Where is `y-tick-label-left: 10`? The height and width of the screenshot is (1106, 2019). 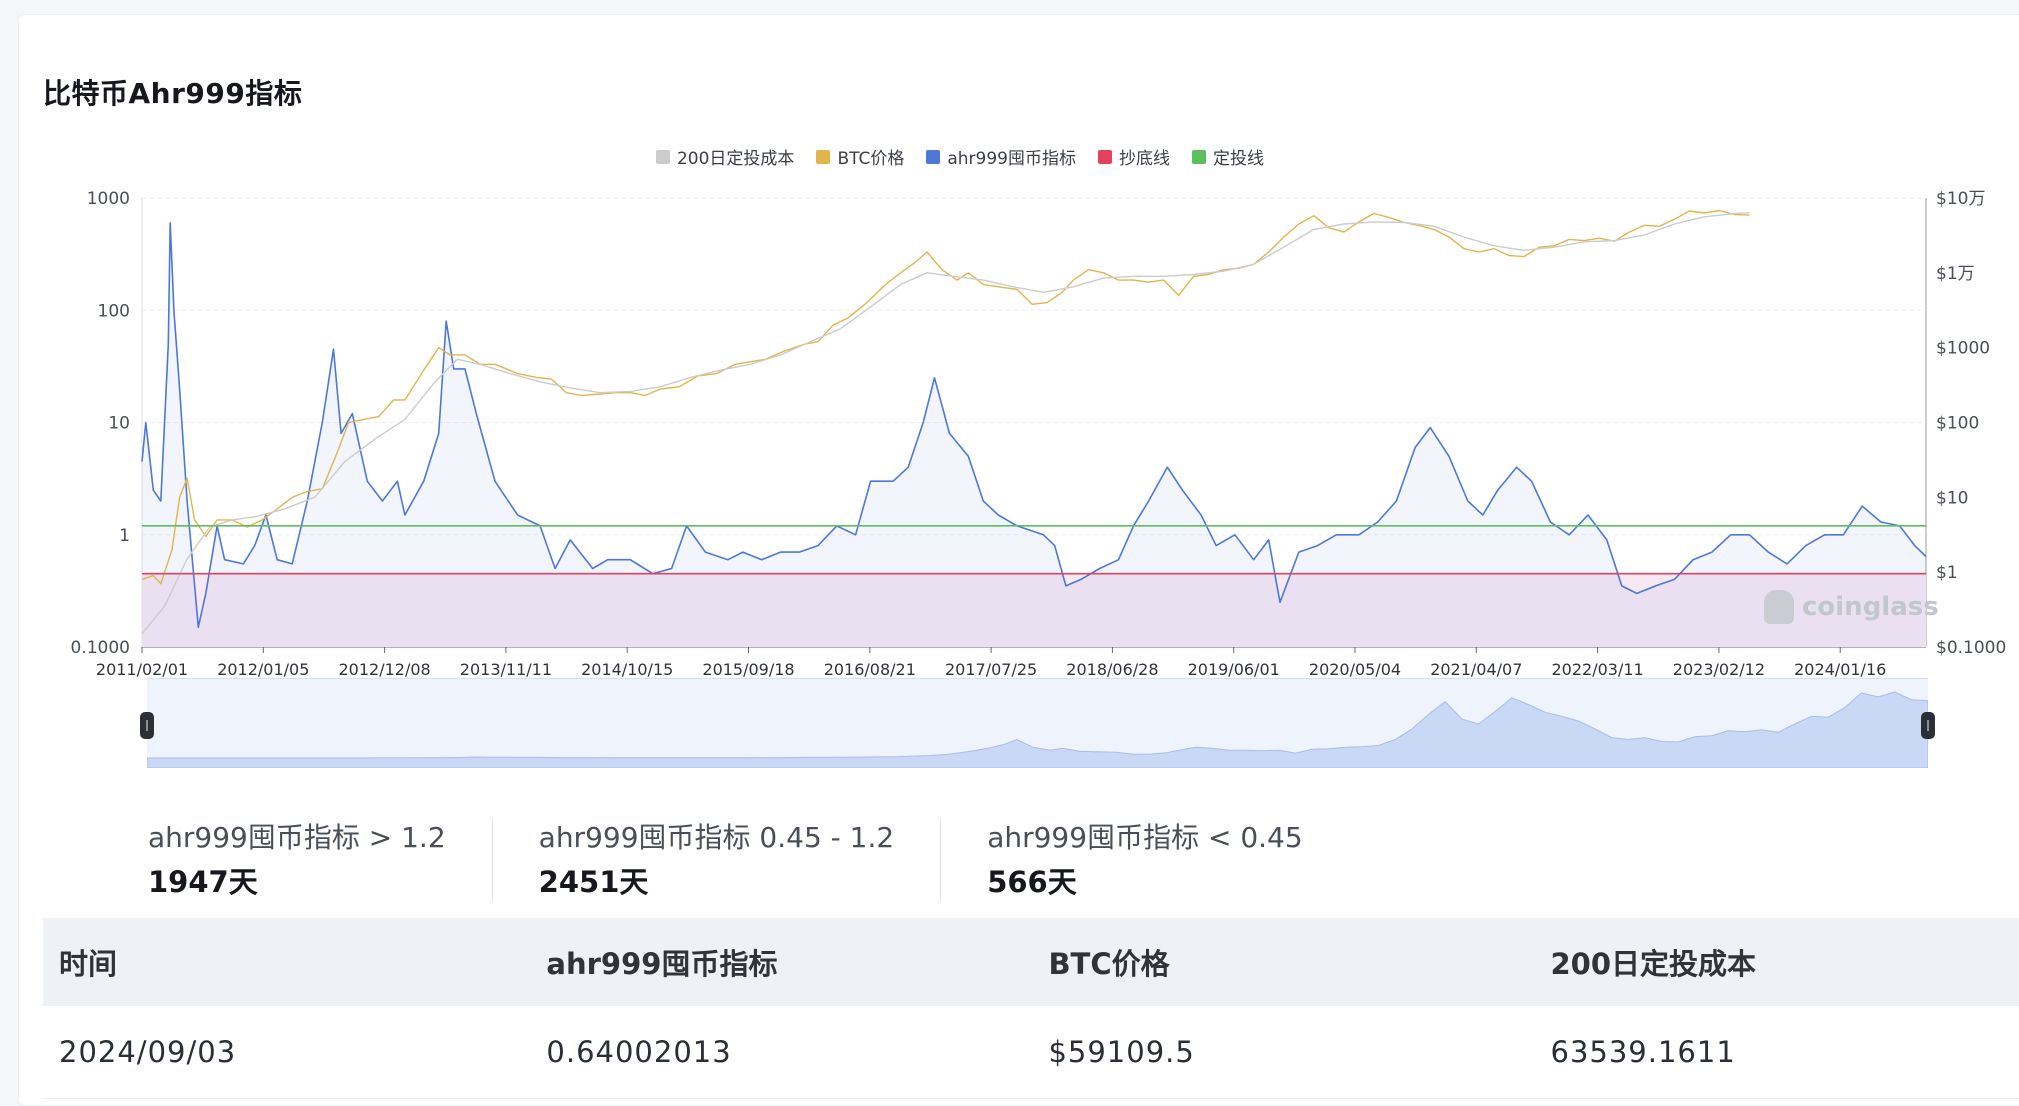
y-tick-label-left: 10 is located at coordinates (119, 424).